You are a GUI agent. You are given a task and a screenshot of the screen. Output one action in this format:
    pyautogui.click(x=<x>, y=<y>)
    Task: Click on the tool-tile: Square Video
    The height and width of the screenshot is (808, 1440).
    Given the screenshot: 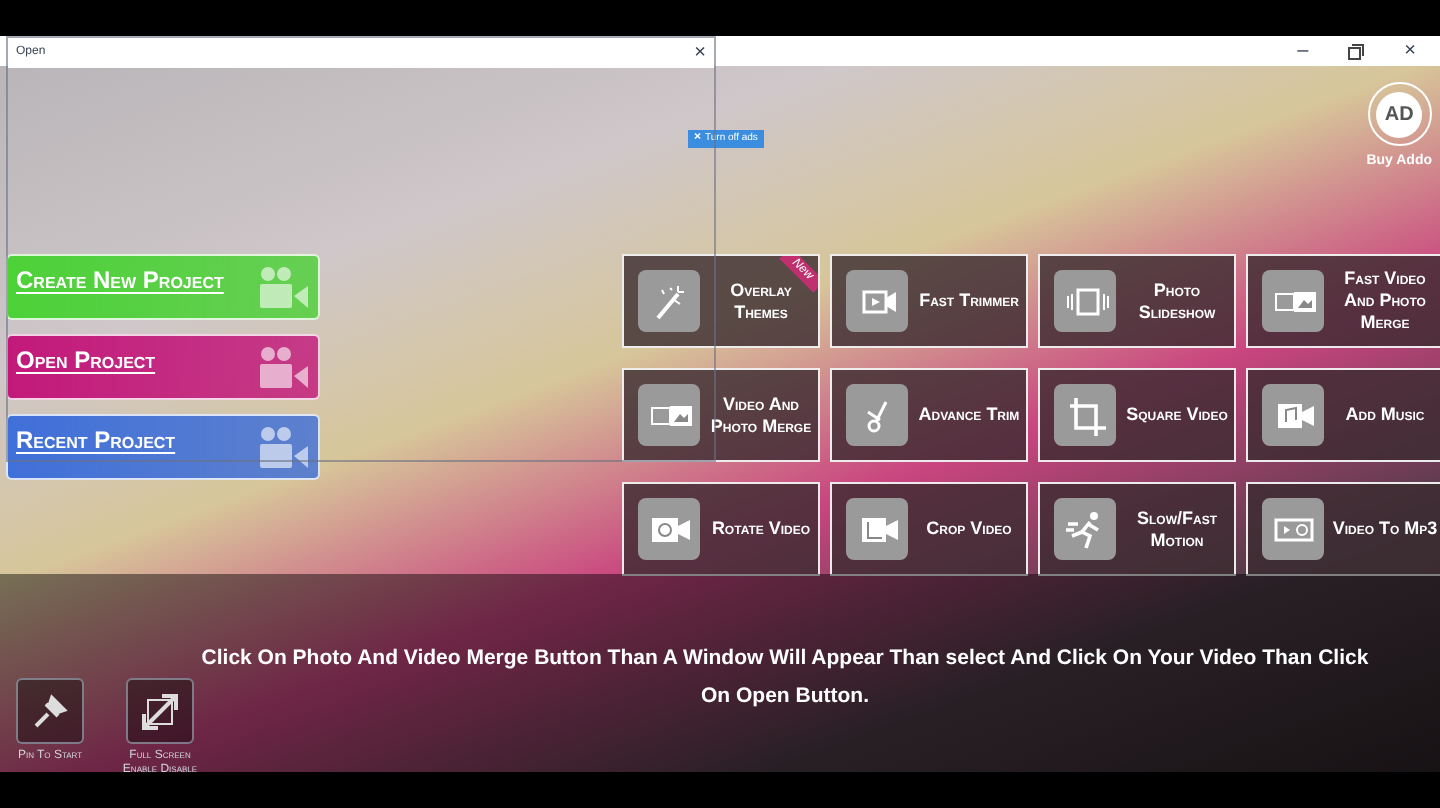 What is the action you would take?
    pyautogui.click(x=1137, y=415)
    